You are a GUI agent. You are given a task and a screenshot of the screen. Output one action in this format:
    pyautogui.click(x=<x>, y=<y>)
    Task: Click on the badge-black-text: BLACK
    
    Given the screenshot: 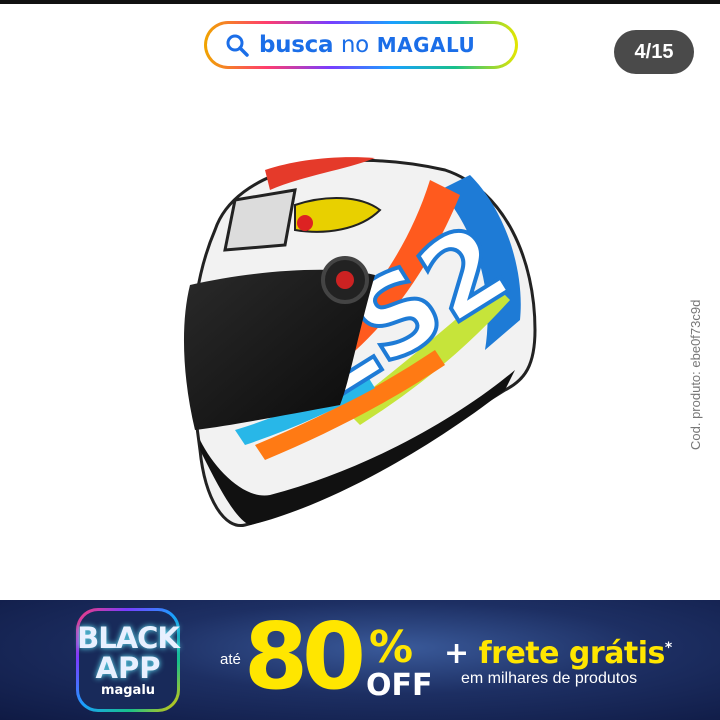 What is the action you would take?
    pyautogui.click(x=128, y=637)
    